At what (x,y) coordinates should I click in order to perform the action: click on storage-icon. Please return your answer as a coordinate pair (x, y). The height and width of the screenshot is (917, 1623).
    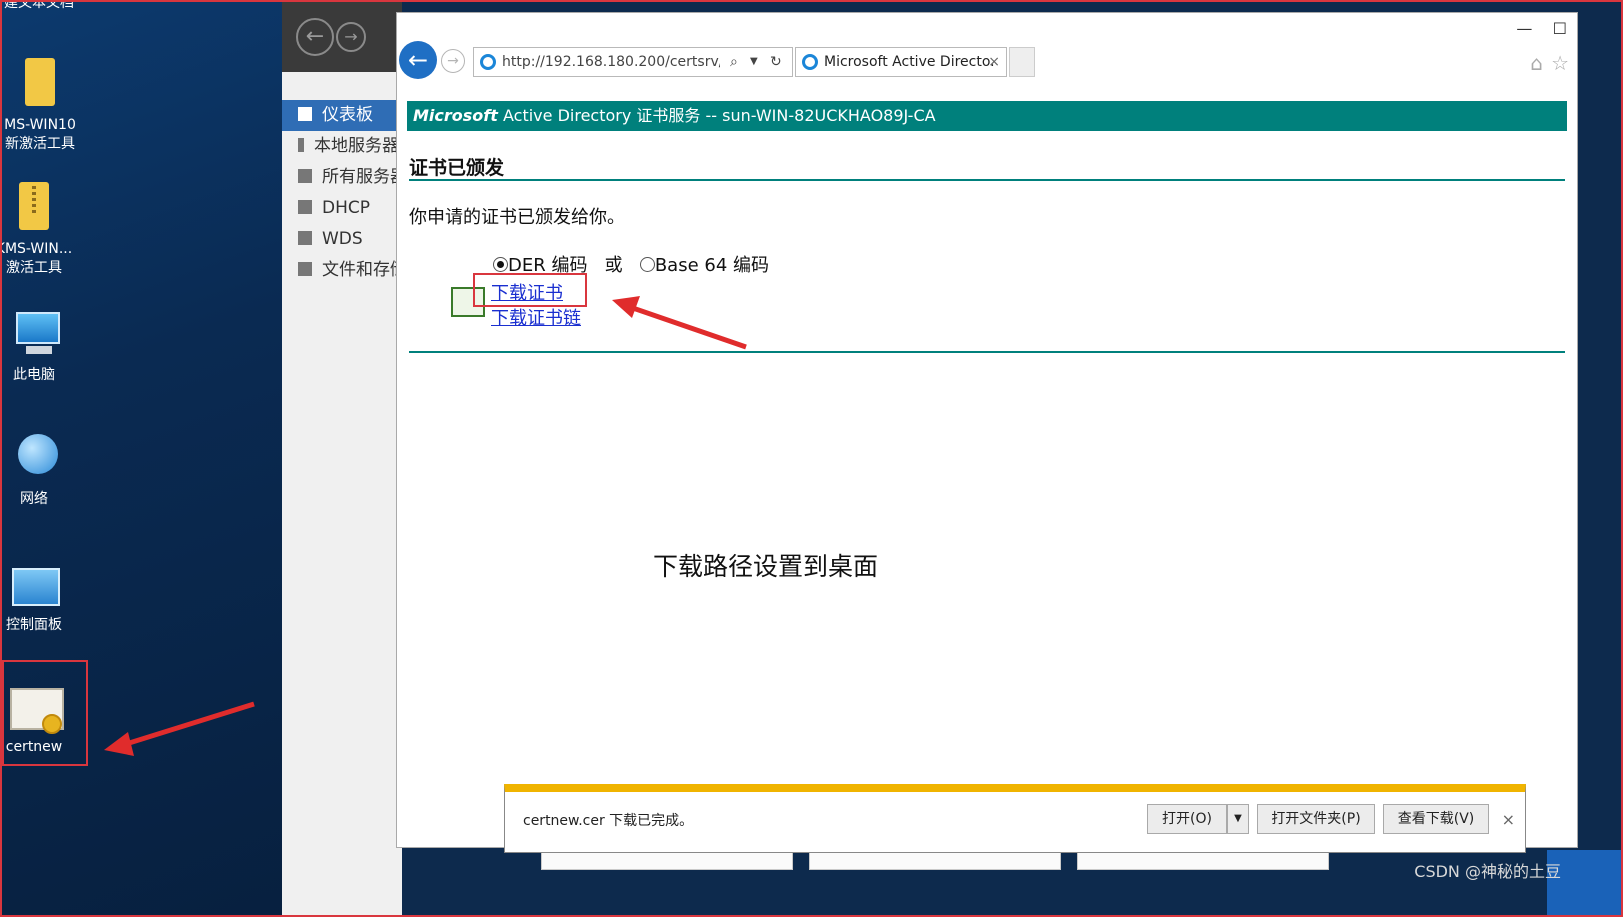
    Looking at the image, I should click on (305, 269).